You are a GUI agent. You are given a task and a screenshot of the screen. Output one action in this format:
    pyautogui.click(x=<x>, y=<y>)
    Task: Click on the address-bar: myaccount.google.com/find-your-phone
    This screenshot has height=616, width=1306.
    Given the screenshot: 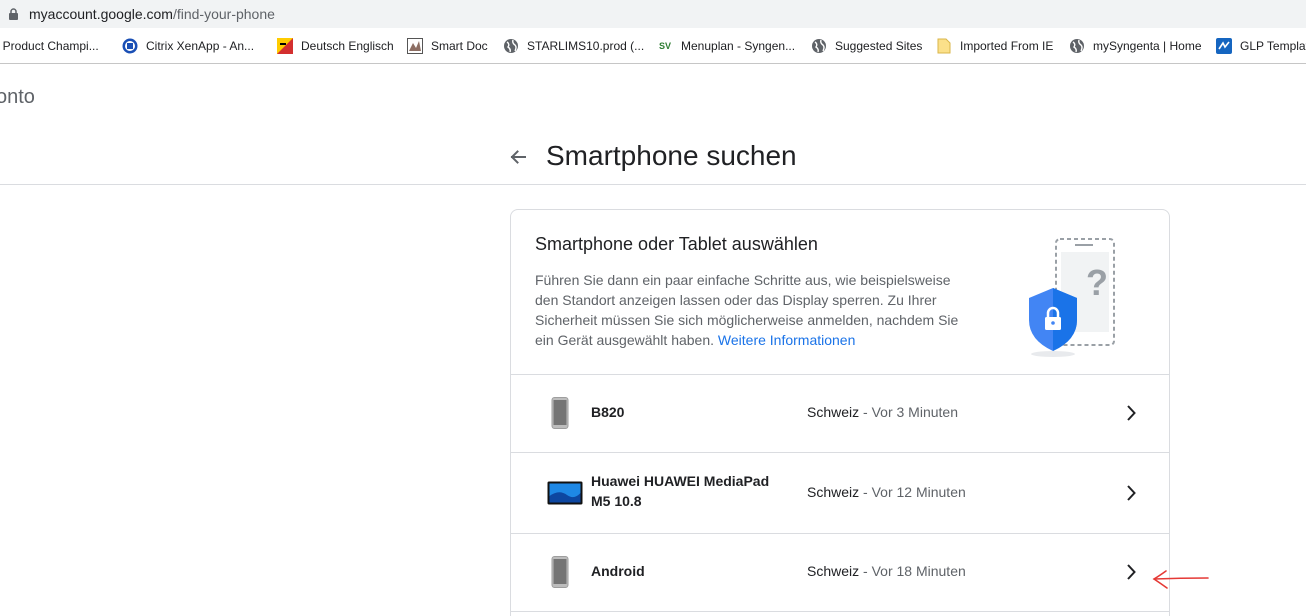 What is the action you would take?
    pyautogui.click(x=653, y=14)
    